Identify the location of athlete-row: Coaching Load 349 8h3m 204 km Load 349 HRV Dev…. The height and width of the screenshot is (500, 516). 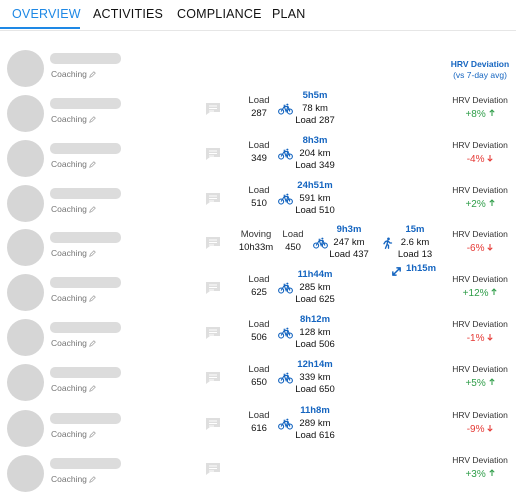
(258, 158).